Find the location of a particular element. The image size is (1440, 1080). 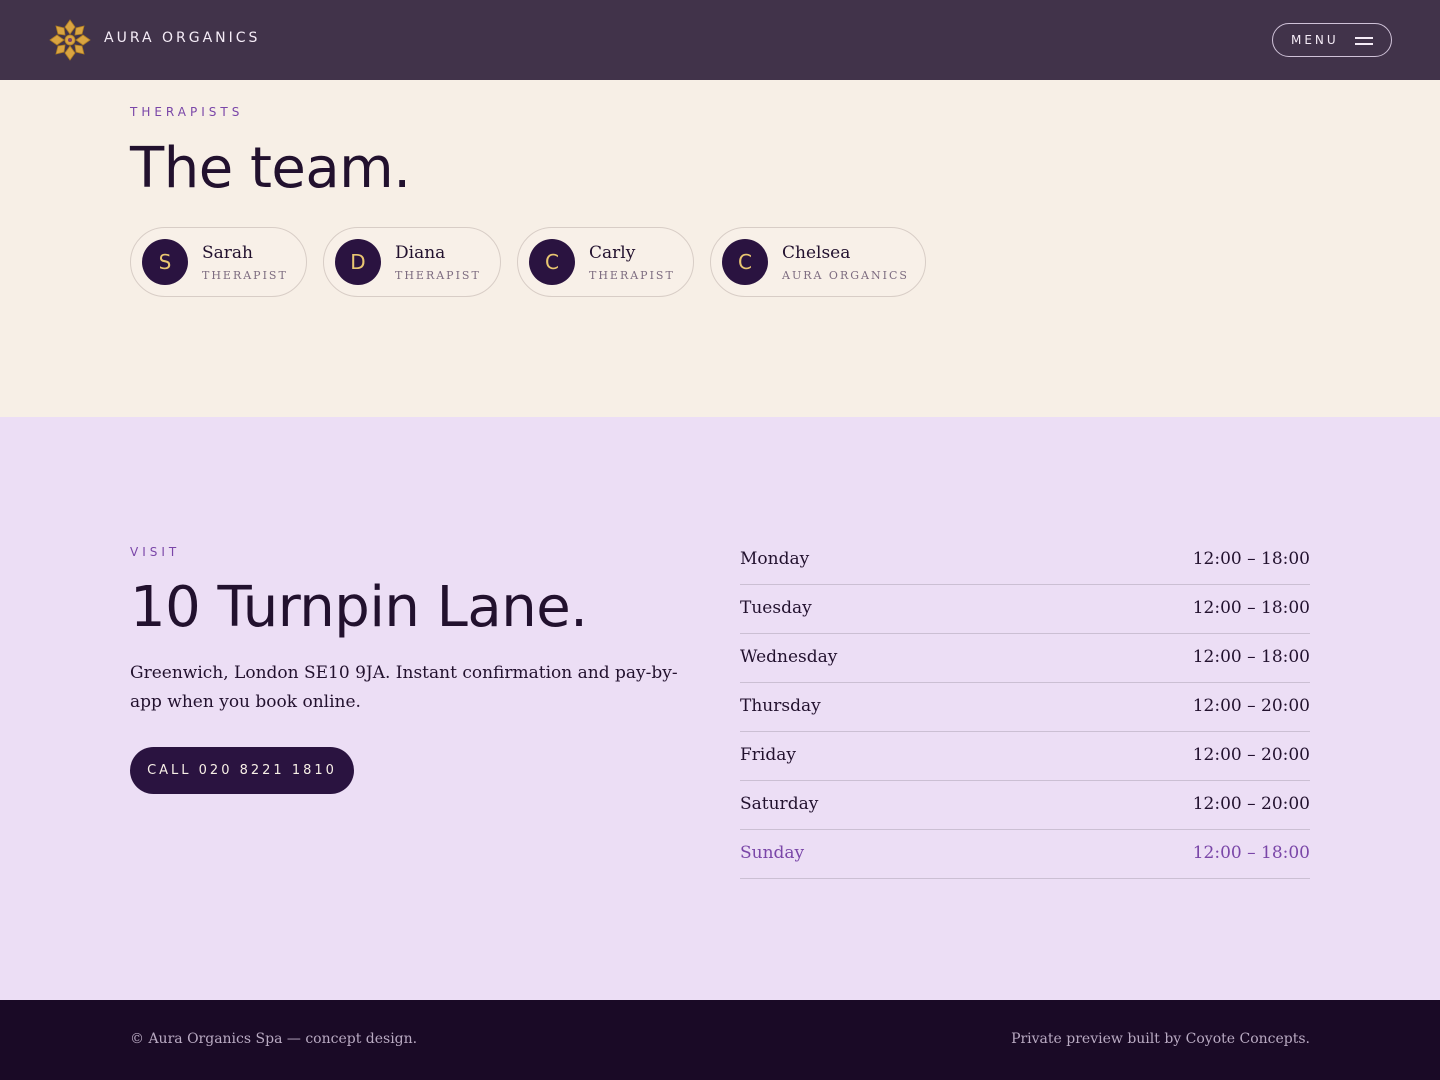

therapist-card-diana: D Diana THERAPIST is located at coordinates (412, 262).